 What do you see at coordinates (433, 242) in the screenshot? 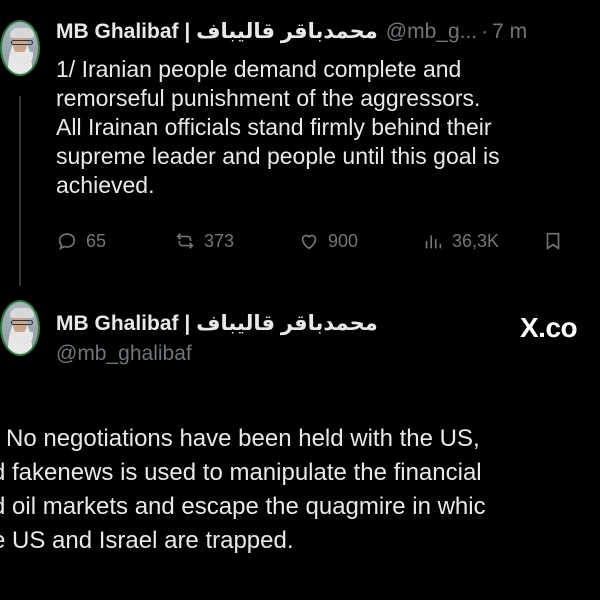
I see `views-icon` at bounding box center [433, 242].